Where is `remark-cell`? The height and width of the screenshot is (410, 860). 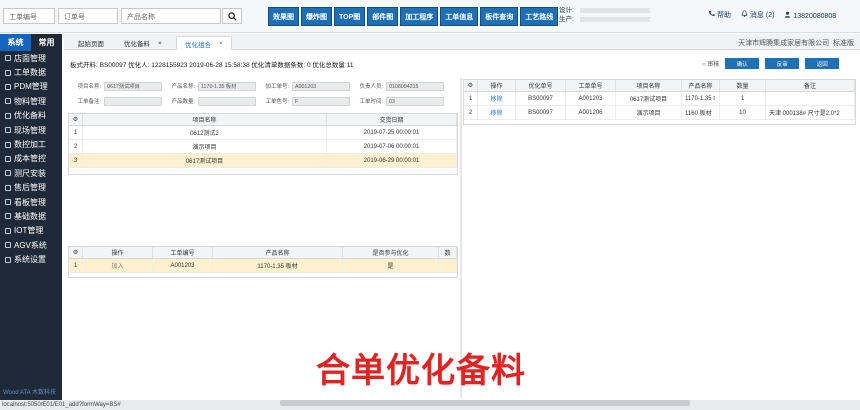
remark-cell is located at coordinates (810, 98).